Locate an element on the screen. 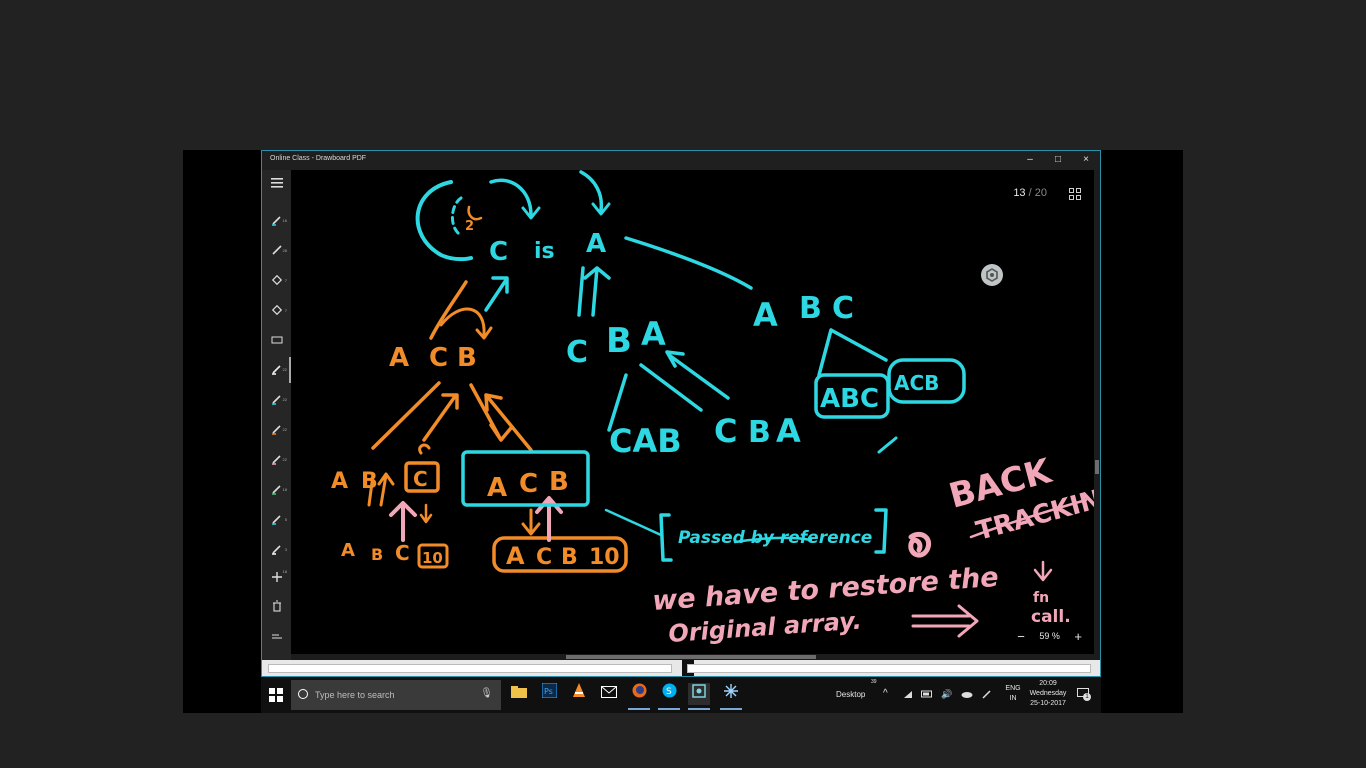  windows-start-icon is located at coordinates (276, 695).